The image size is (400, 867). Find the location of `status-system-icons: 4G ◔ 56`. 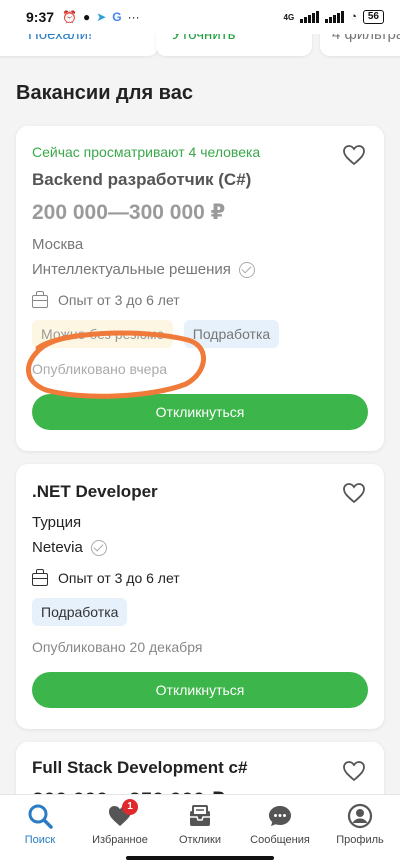

status-system-icons: 4G ◔ 56 is located at coordinates (334, 17).